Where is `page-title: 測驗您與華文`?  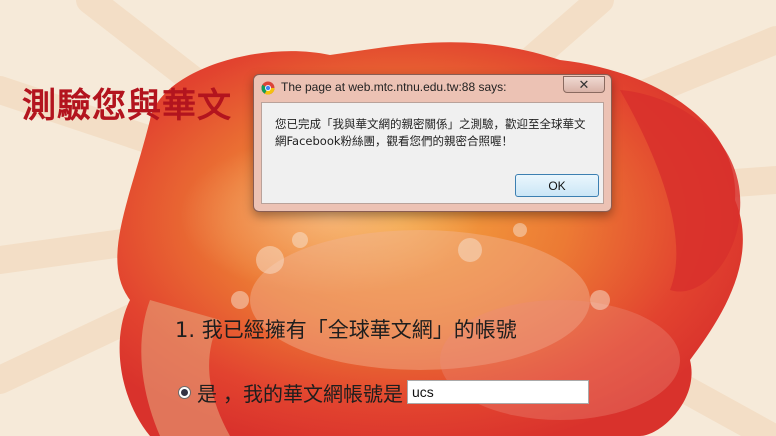 page-title: 測驗您與華文 is located at coordinates (127, 106).